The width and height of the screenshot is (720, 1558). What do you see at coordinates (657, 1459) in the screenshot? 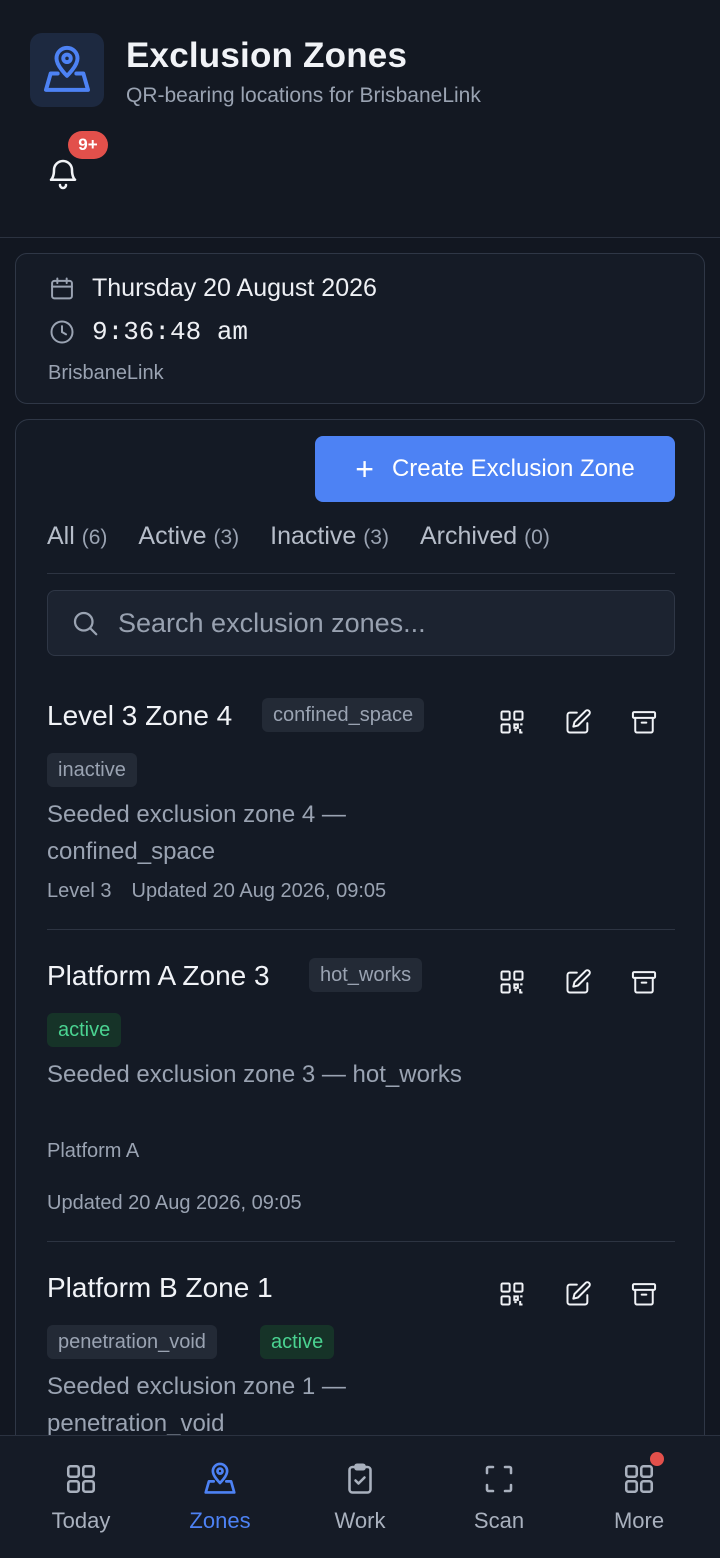
I see `notification-dot` at bounding box center [657, 1459].